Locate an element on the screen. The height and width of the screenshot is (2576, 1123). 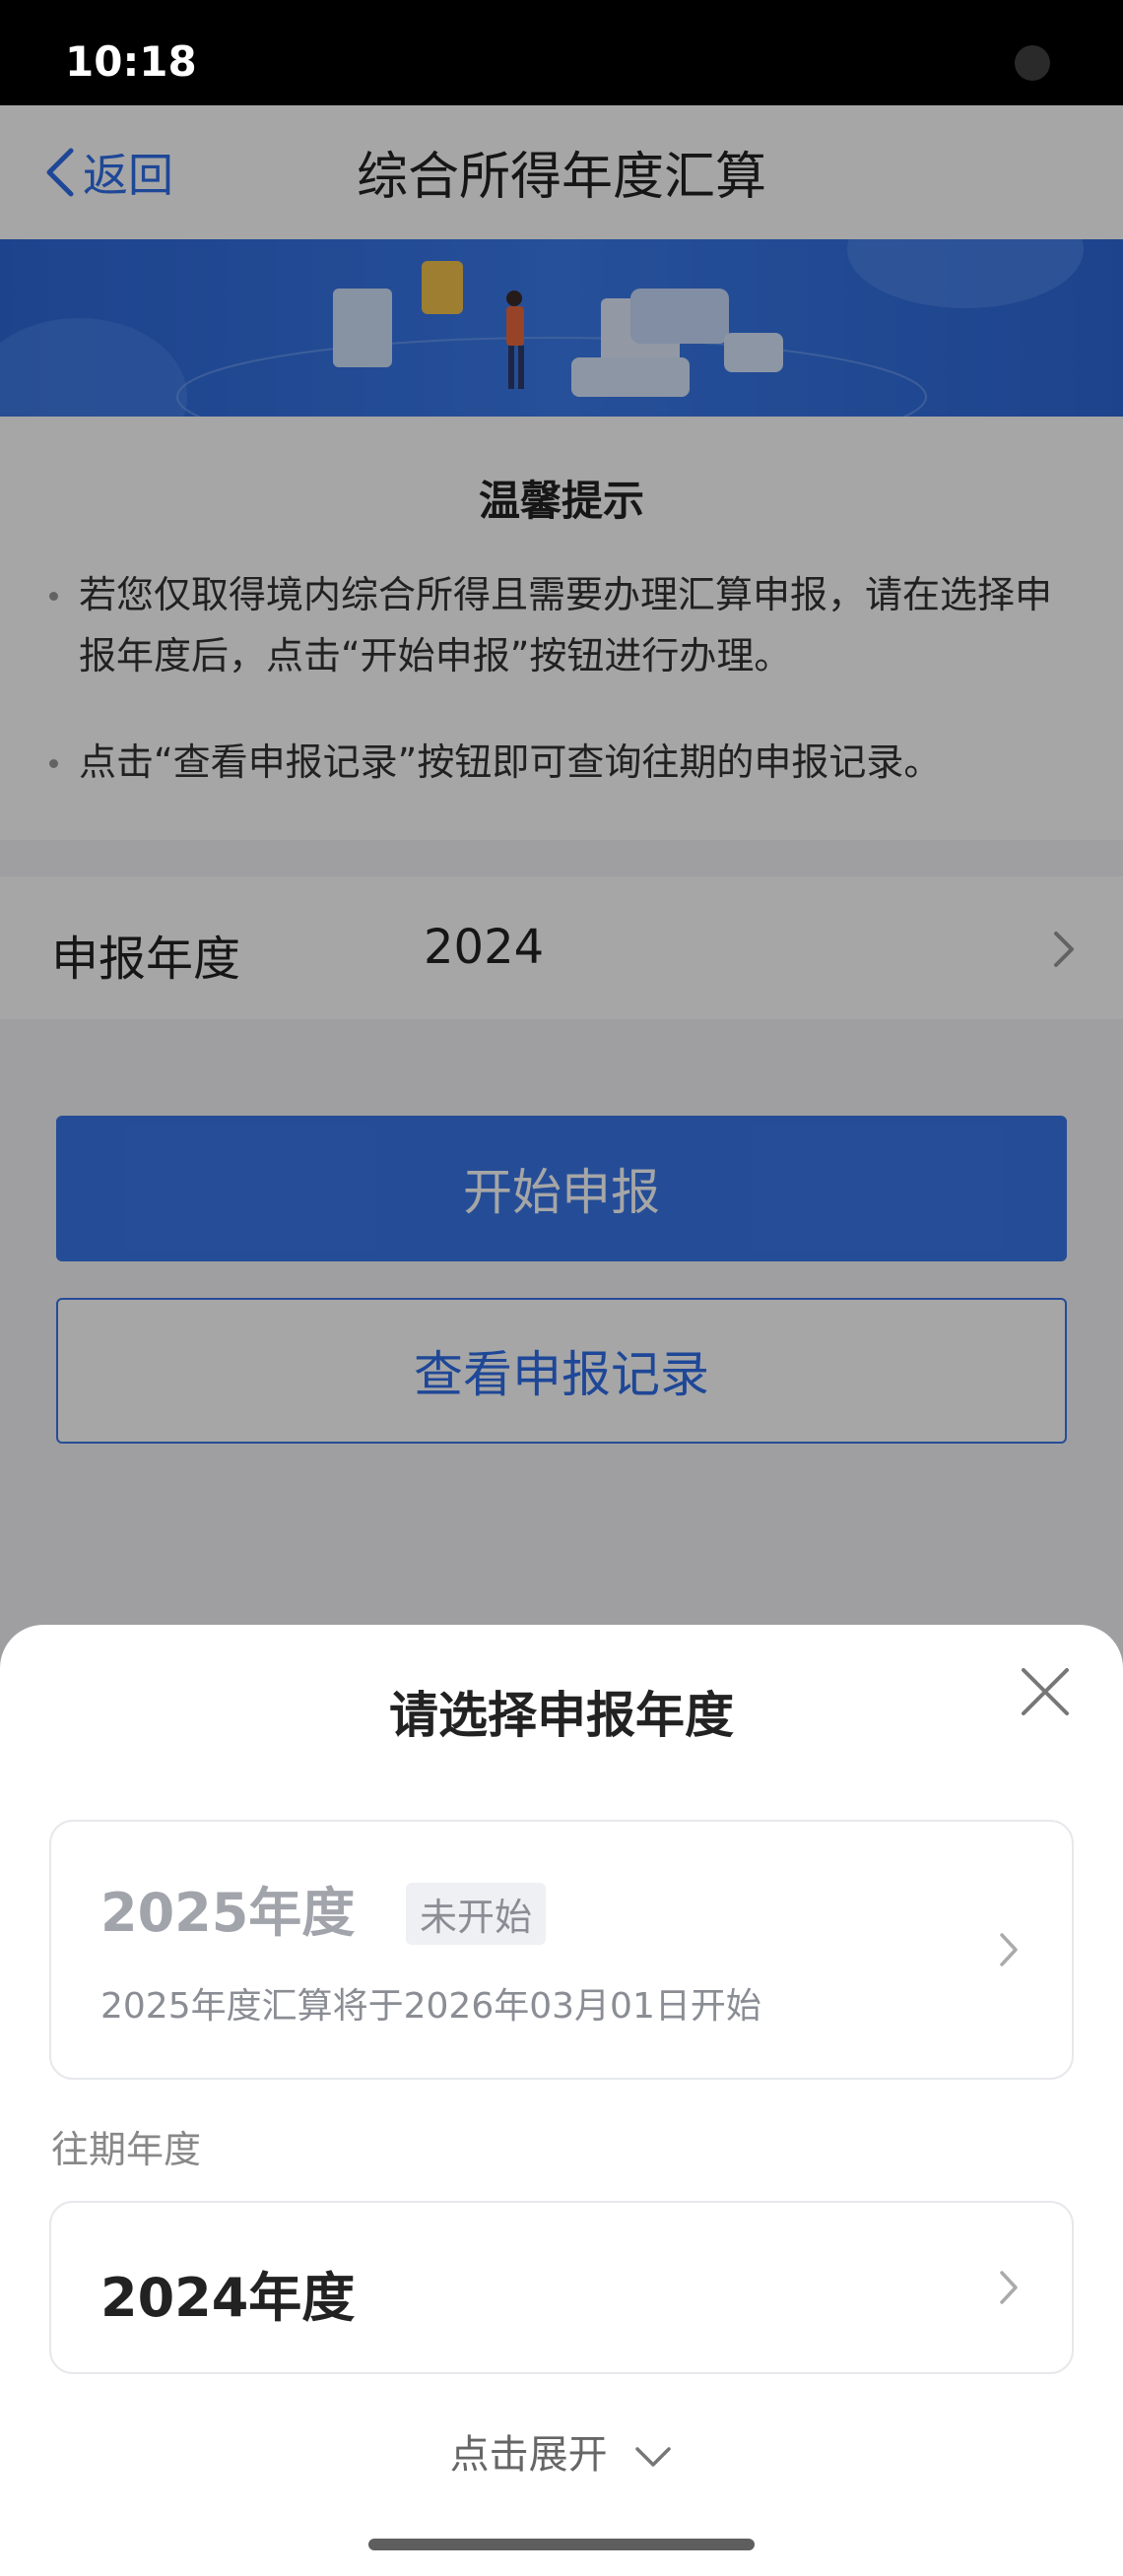
year-card-title: 2024年度 is located at coordinates (228, 2298).